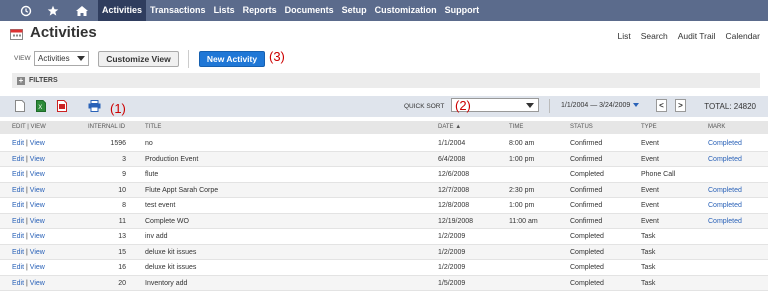 This screenshot has height=292, width=768. I want to click on home-icon, so click(82, 10).